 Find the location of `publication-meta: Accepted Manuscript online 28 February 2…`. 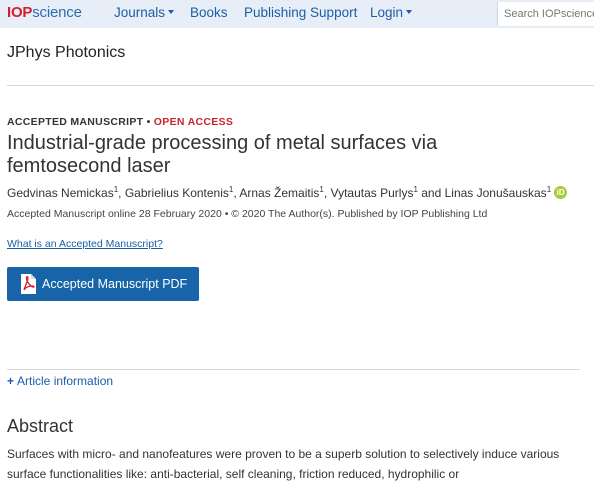

publication-meta: Accepted Manuscript online 28 February 2… is located at coordinates (247, 214).